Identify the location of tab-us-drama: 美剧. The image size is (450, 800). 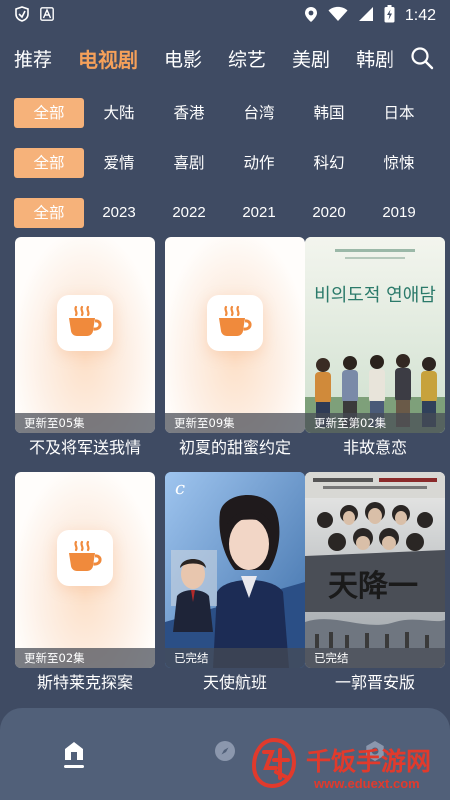
(311, 58).